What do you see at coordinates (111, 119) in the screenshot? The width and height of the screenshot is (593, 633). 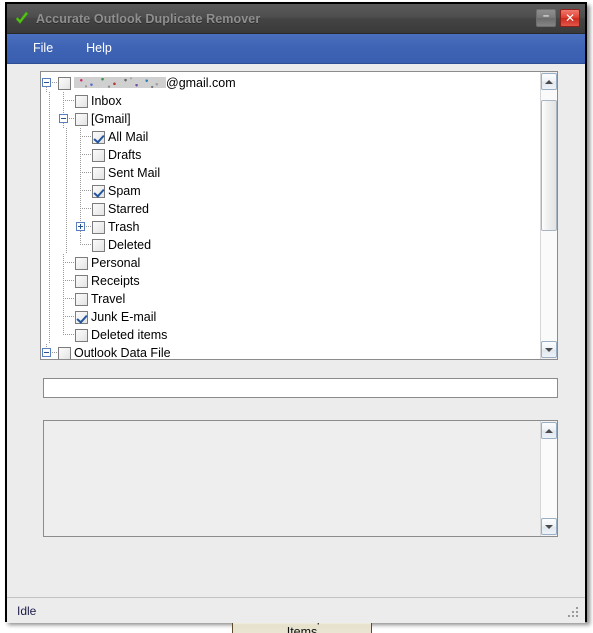 I see `tree-node-label: [Gmail]` at bounding box center [111, 119].